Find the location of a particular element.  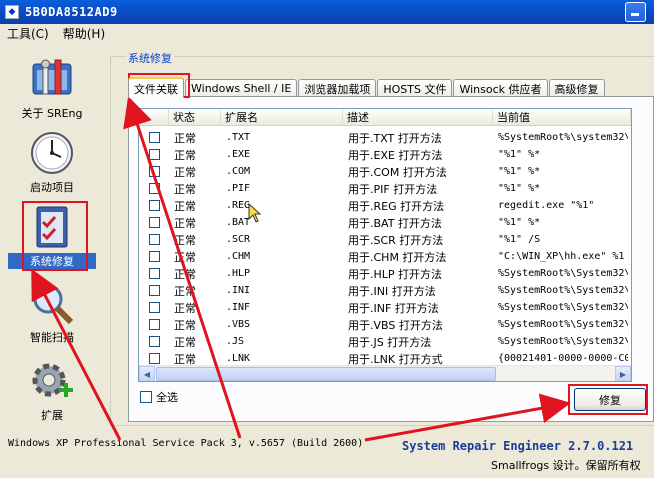

tab-advanced: 高级修复 is located at coordinates (576, 88).